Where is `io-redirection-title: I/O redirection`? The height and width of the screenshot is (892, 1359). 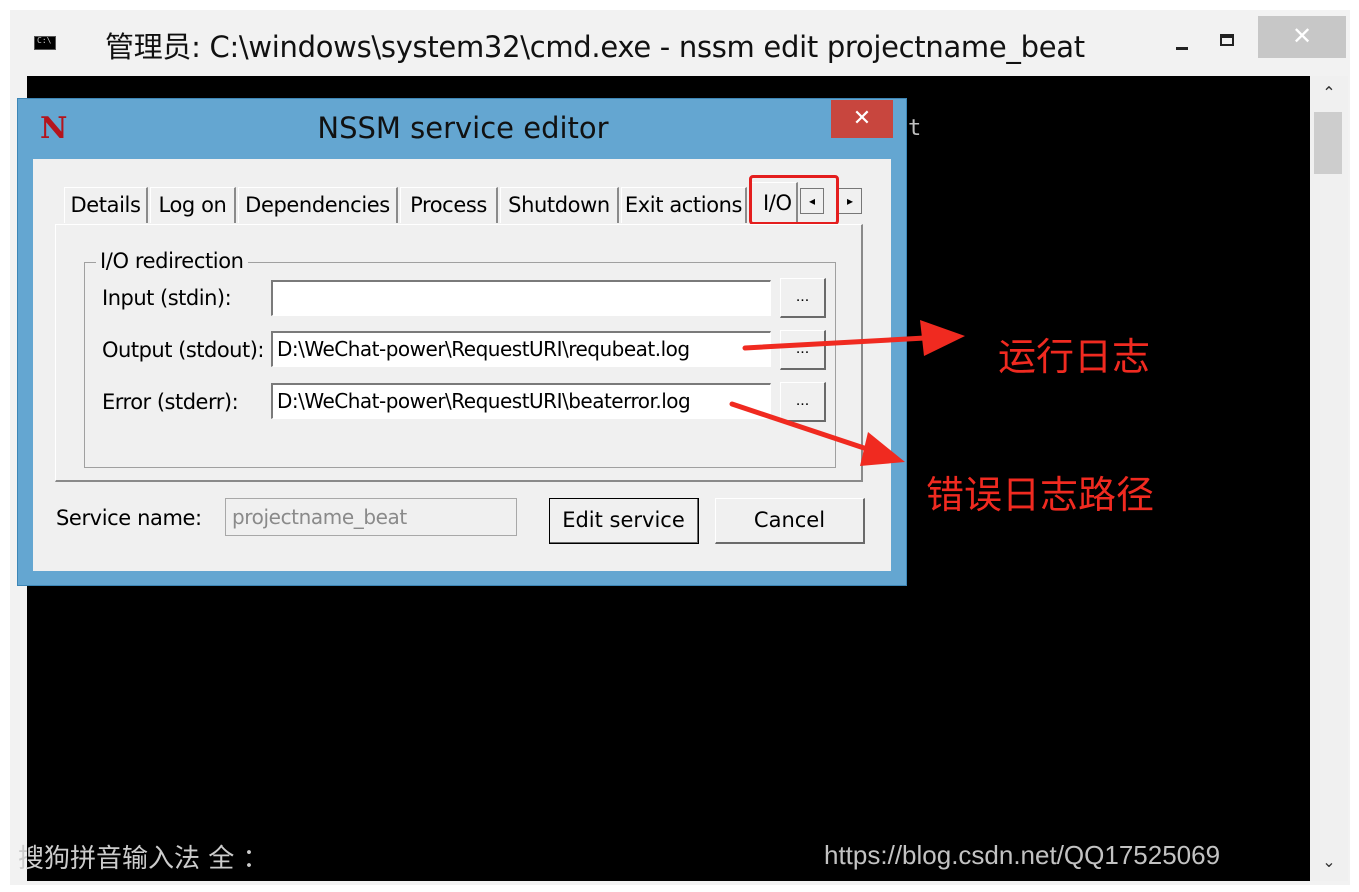 io-redirection-title: I/O redirection is located at coordinates (172, 261).